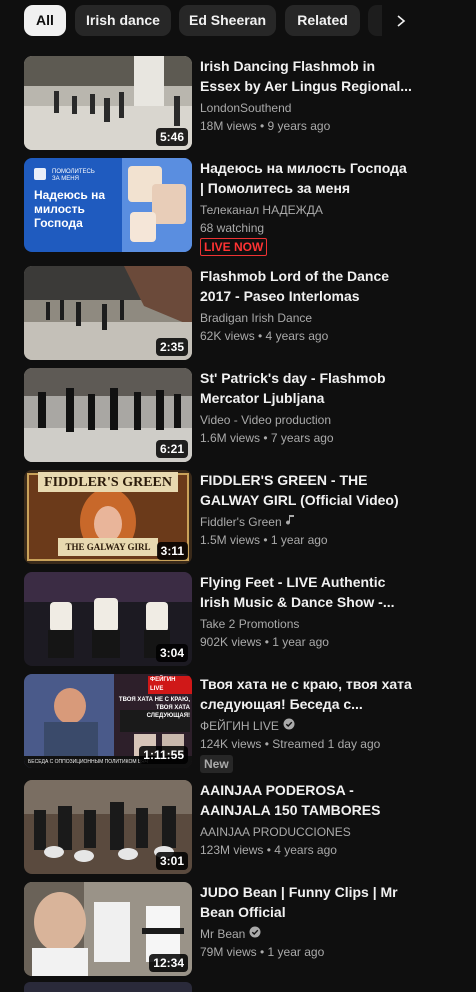  What do you see at coordinates (262, 952) in the screenshot?
I see `video-meta: 79M views • 1 year ago` at bounding box center [262, 952].